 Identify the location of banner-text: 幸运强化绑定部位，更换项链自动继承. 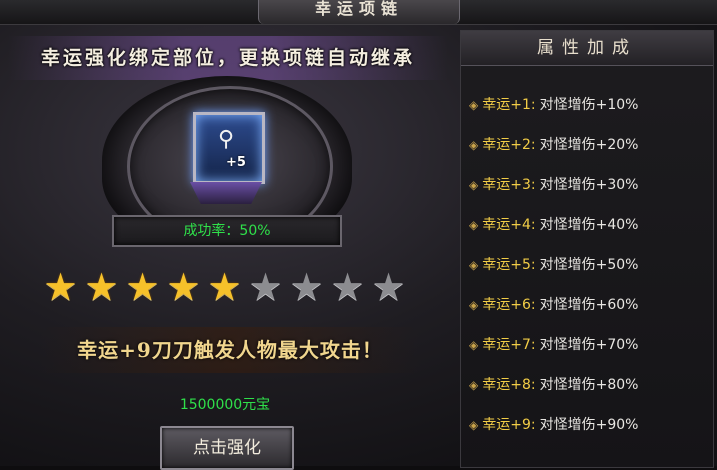
(227, 58).